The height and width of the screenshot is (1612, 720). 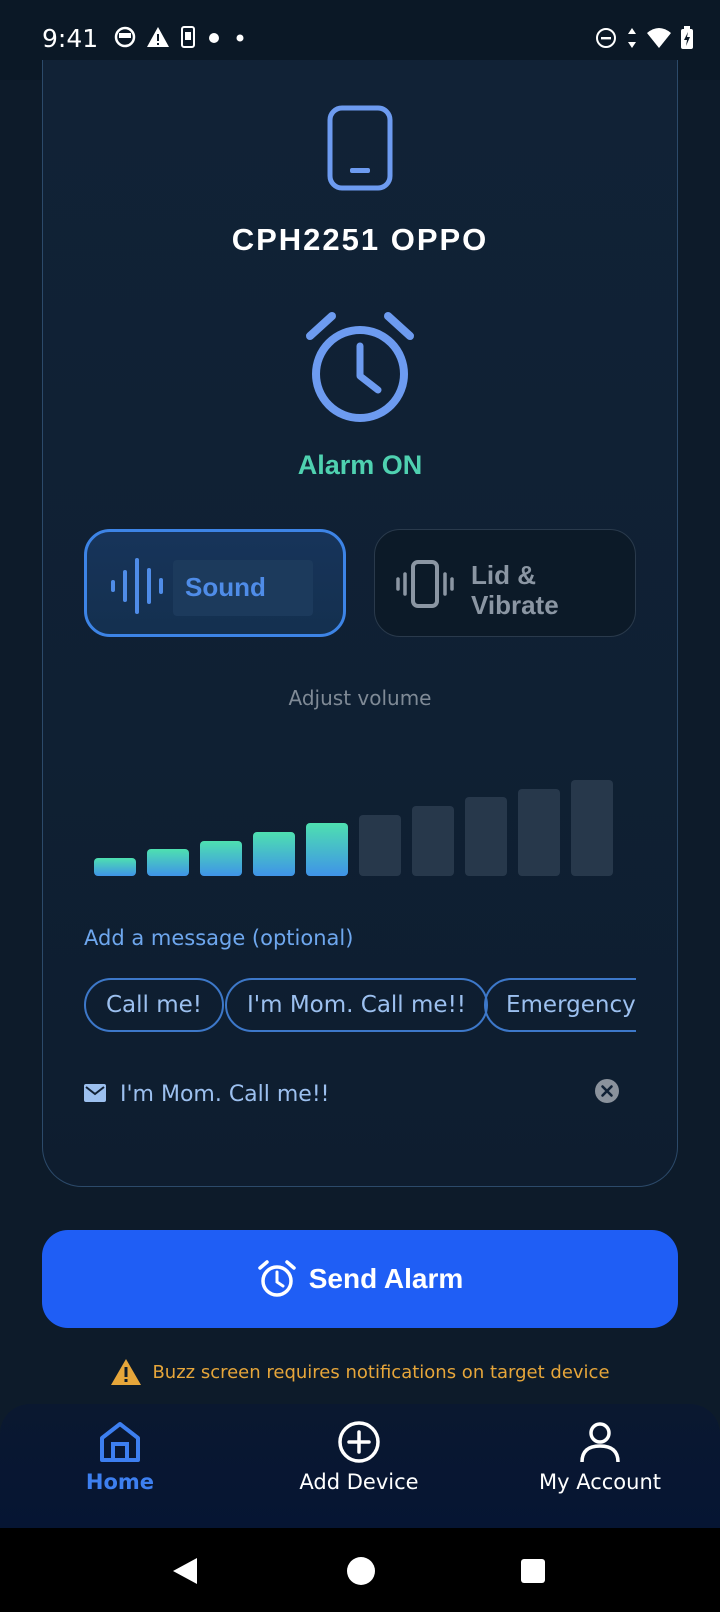 What do you see at coordinates (354, 1098) in the screenshot?
I see `message-input: I'm Mom. Call me!!` at bounding box center [354, 1098].